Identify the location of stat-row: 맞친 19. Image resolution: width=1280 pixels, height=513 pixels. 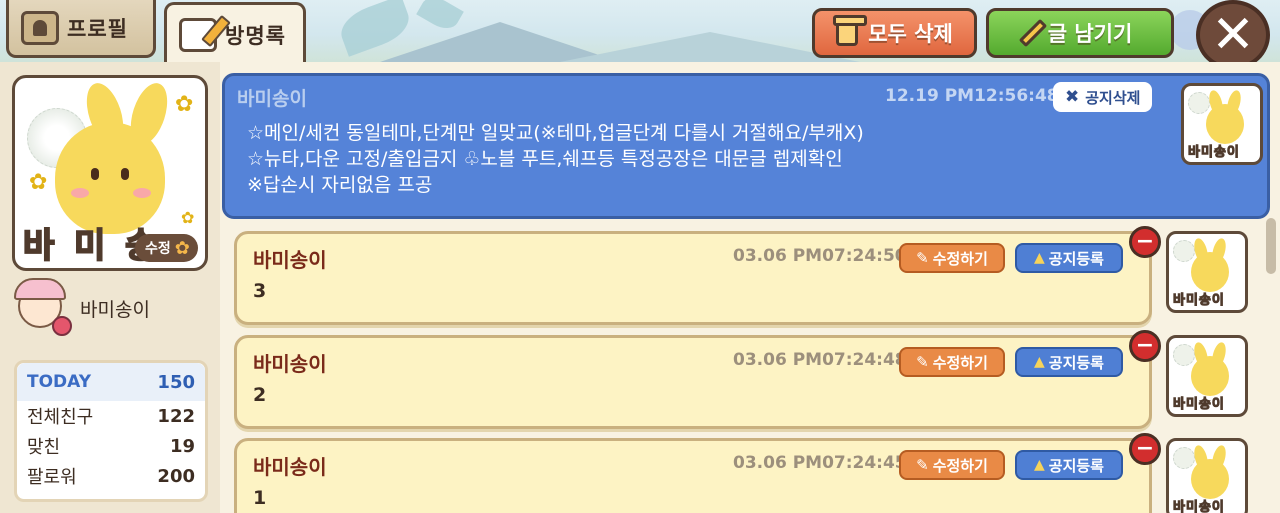
(111, 446).